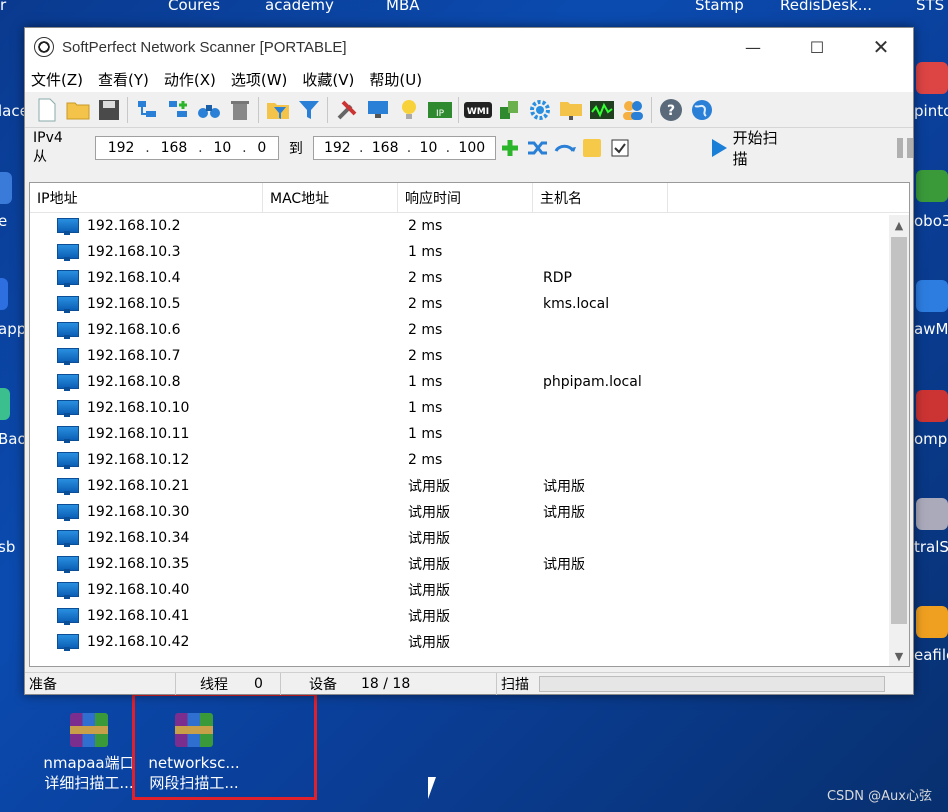 The width and height of the screenshot is (948, 812). Describe the element at coordinates (619, 148) in the screenshot. I see `checkbox-icon` at that location.